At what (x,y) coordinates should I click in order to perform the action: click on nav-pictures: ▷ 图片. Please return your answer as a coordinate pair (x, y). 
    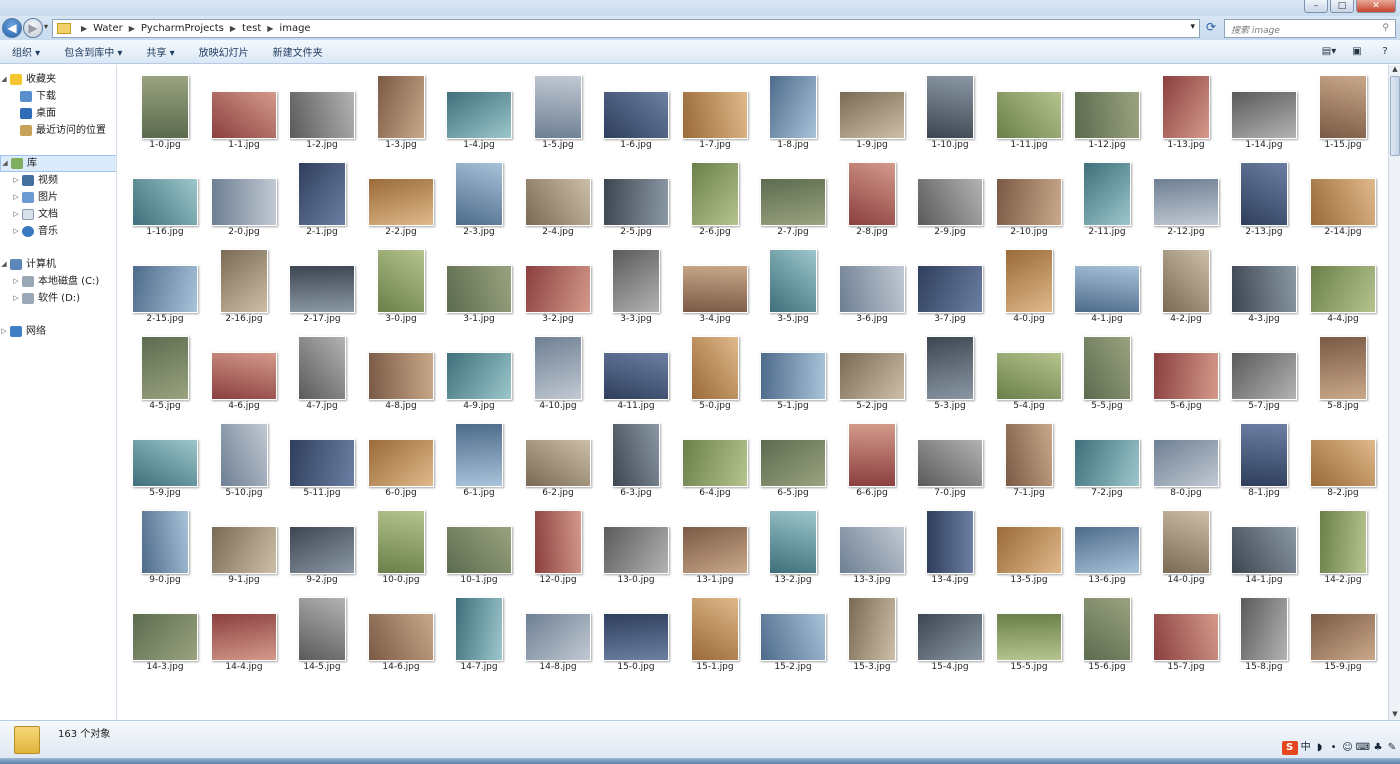
    Looking at the image, I should click on (58, 197).